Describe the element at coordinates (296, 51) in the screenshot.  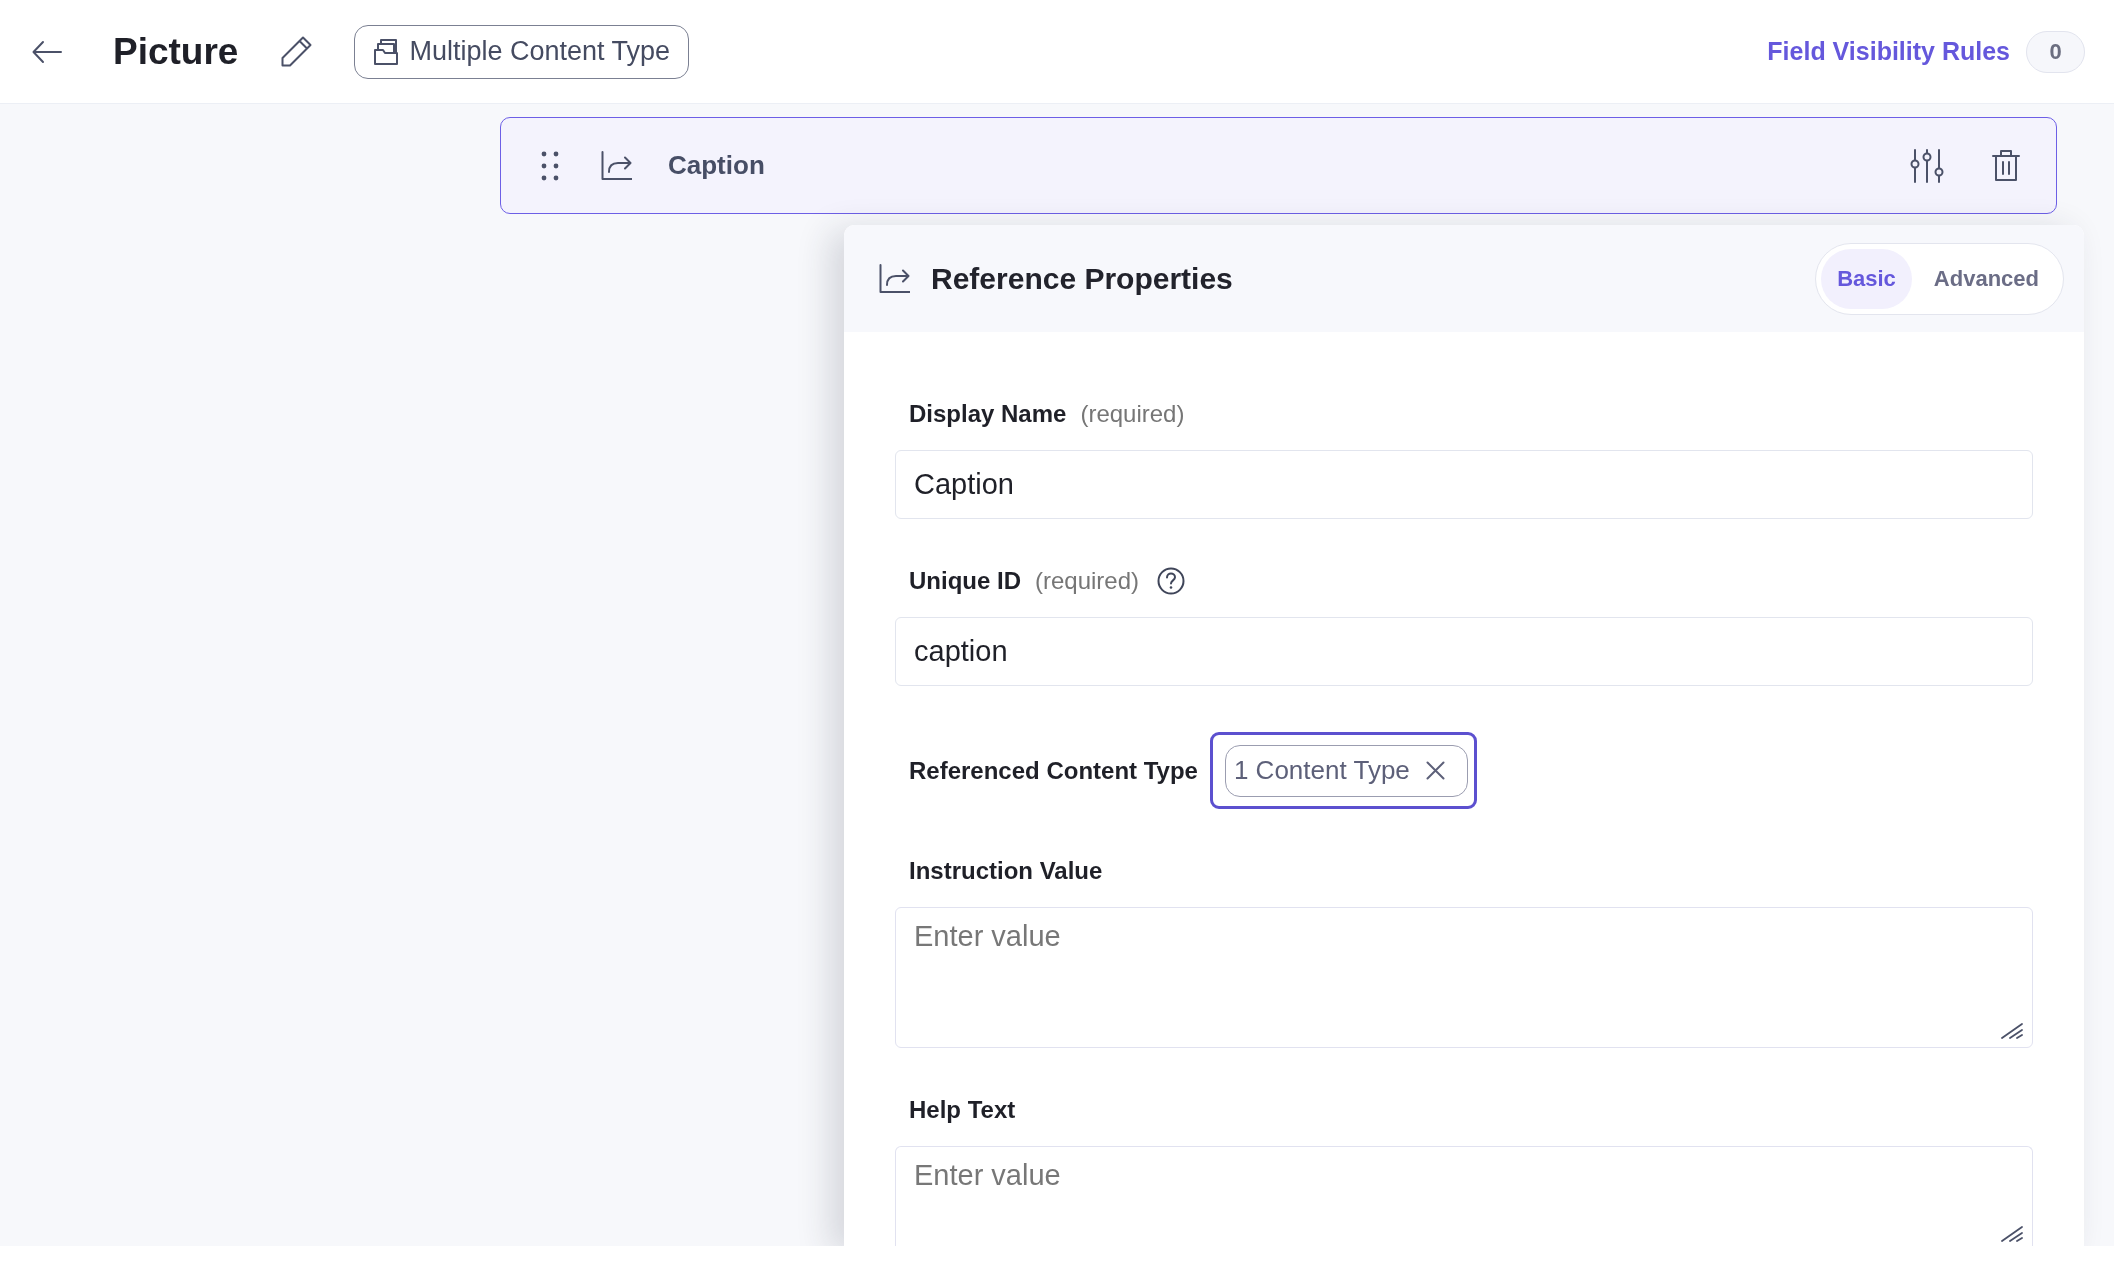
I see `pencil-icon` at that location.